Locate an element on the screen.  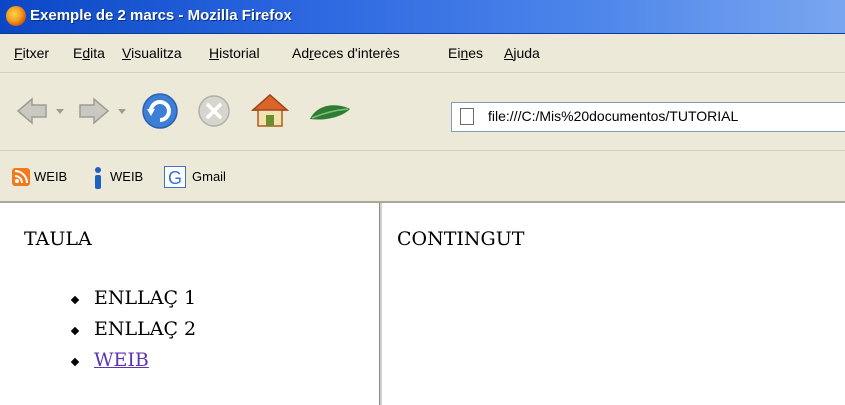
forward-icon is located at coordinates (94, 111).